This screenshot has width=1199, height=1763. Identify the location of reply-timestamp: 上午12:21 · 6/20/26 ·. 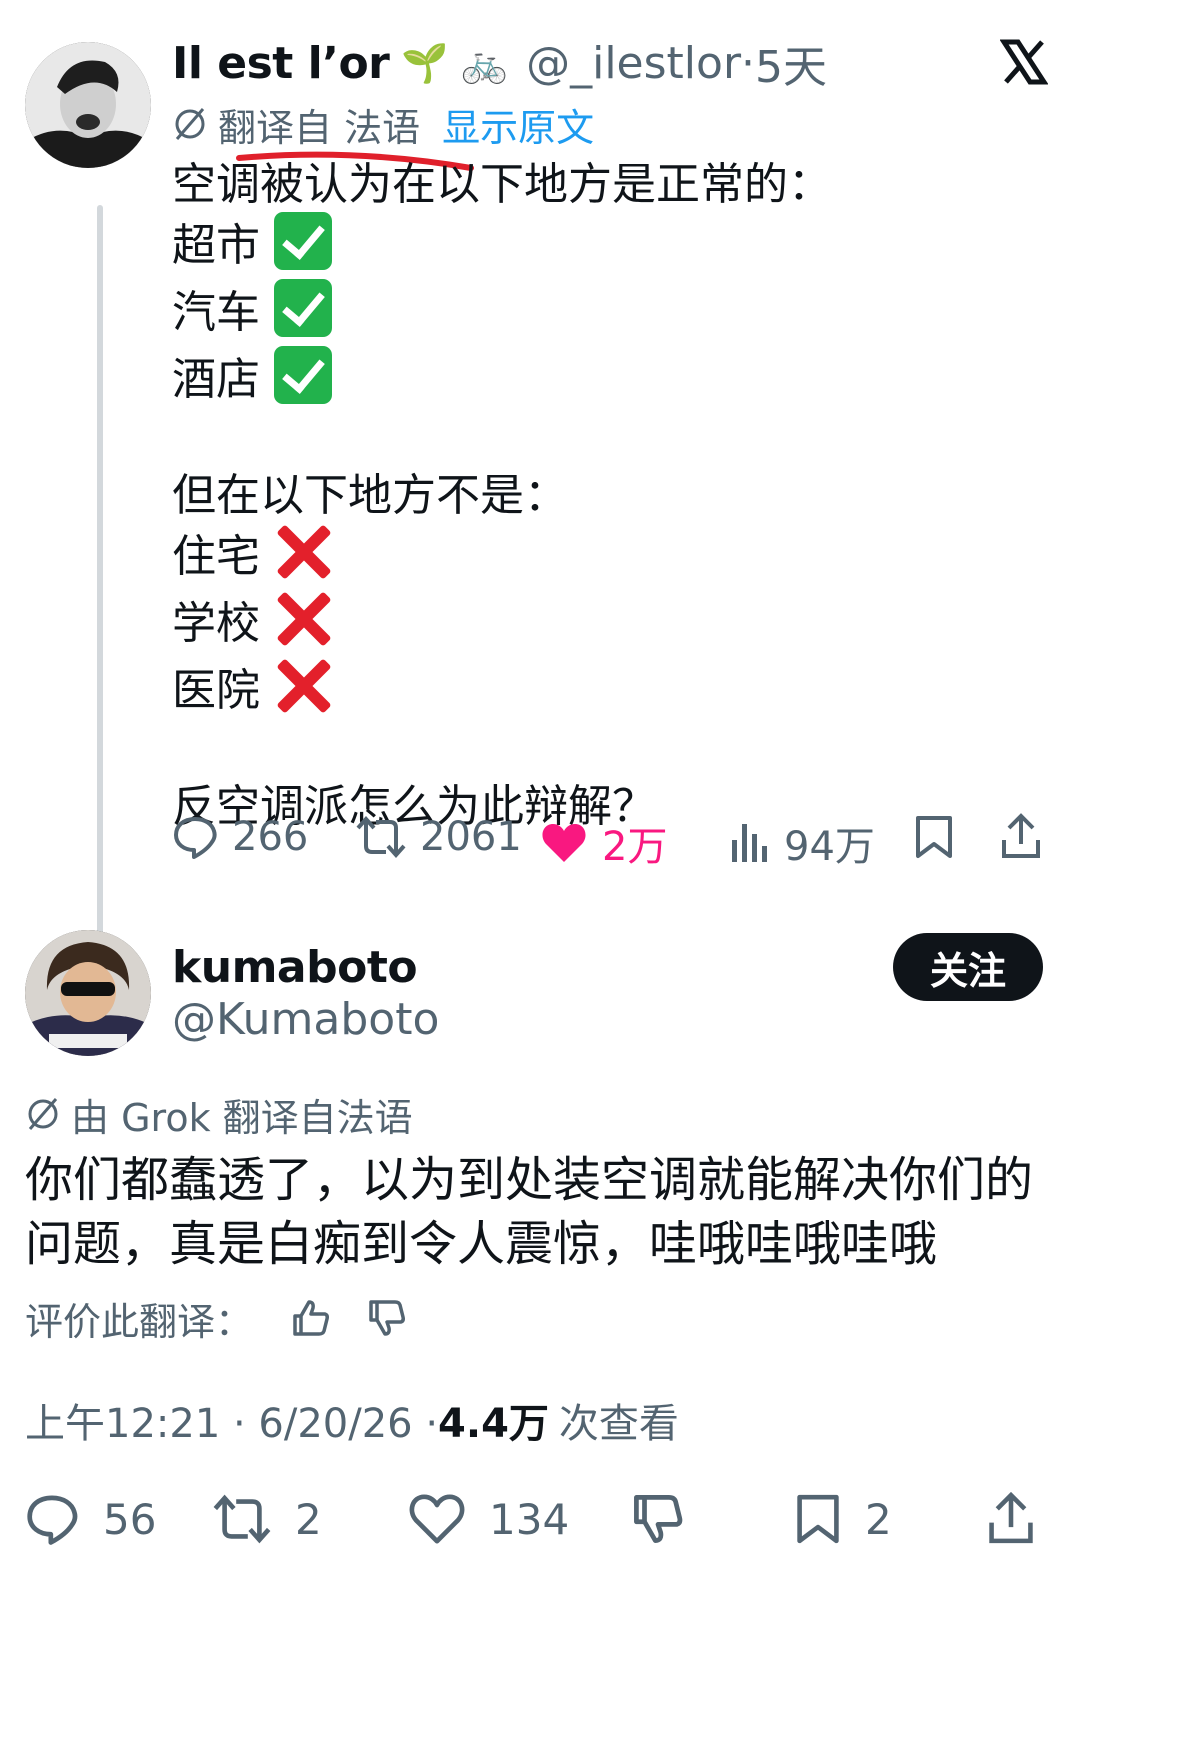
(231, 1420).